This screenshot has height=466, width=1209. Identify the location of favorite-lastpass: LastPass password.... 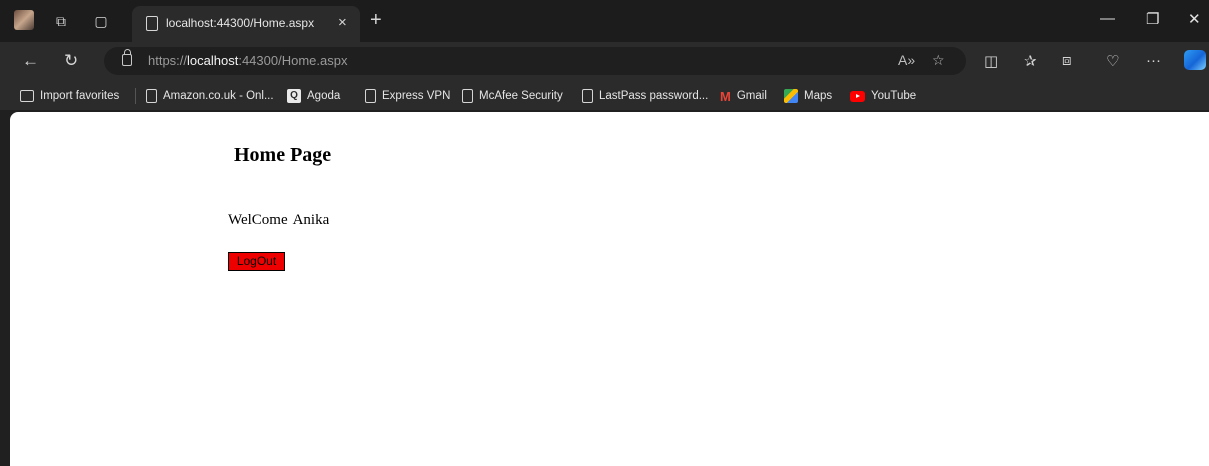
(645, 96).